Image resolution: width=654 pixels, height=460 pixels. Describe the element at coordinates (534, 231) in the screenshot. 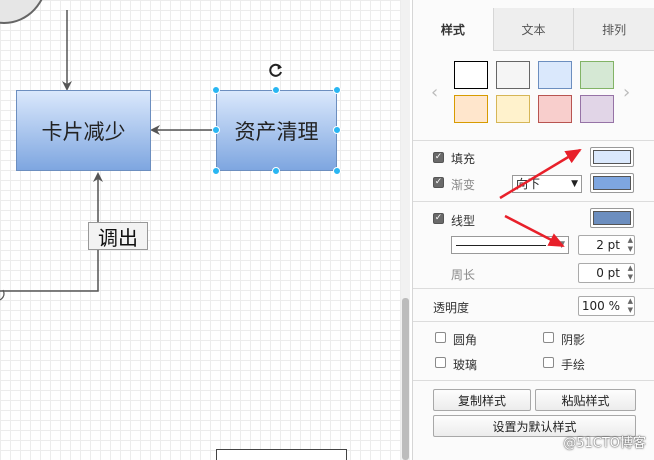

I see `annotation-arrow-line` at that location.